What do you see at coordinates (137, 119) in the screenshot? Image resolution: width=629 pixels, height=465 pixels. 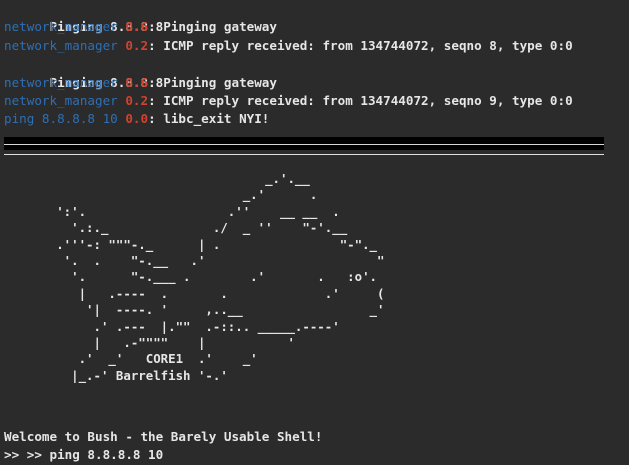 I see `log-level: 0.0` at bounding box center [137, 119].